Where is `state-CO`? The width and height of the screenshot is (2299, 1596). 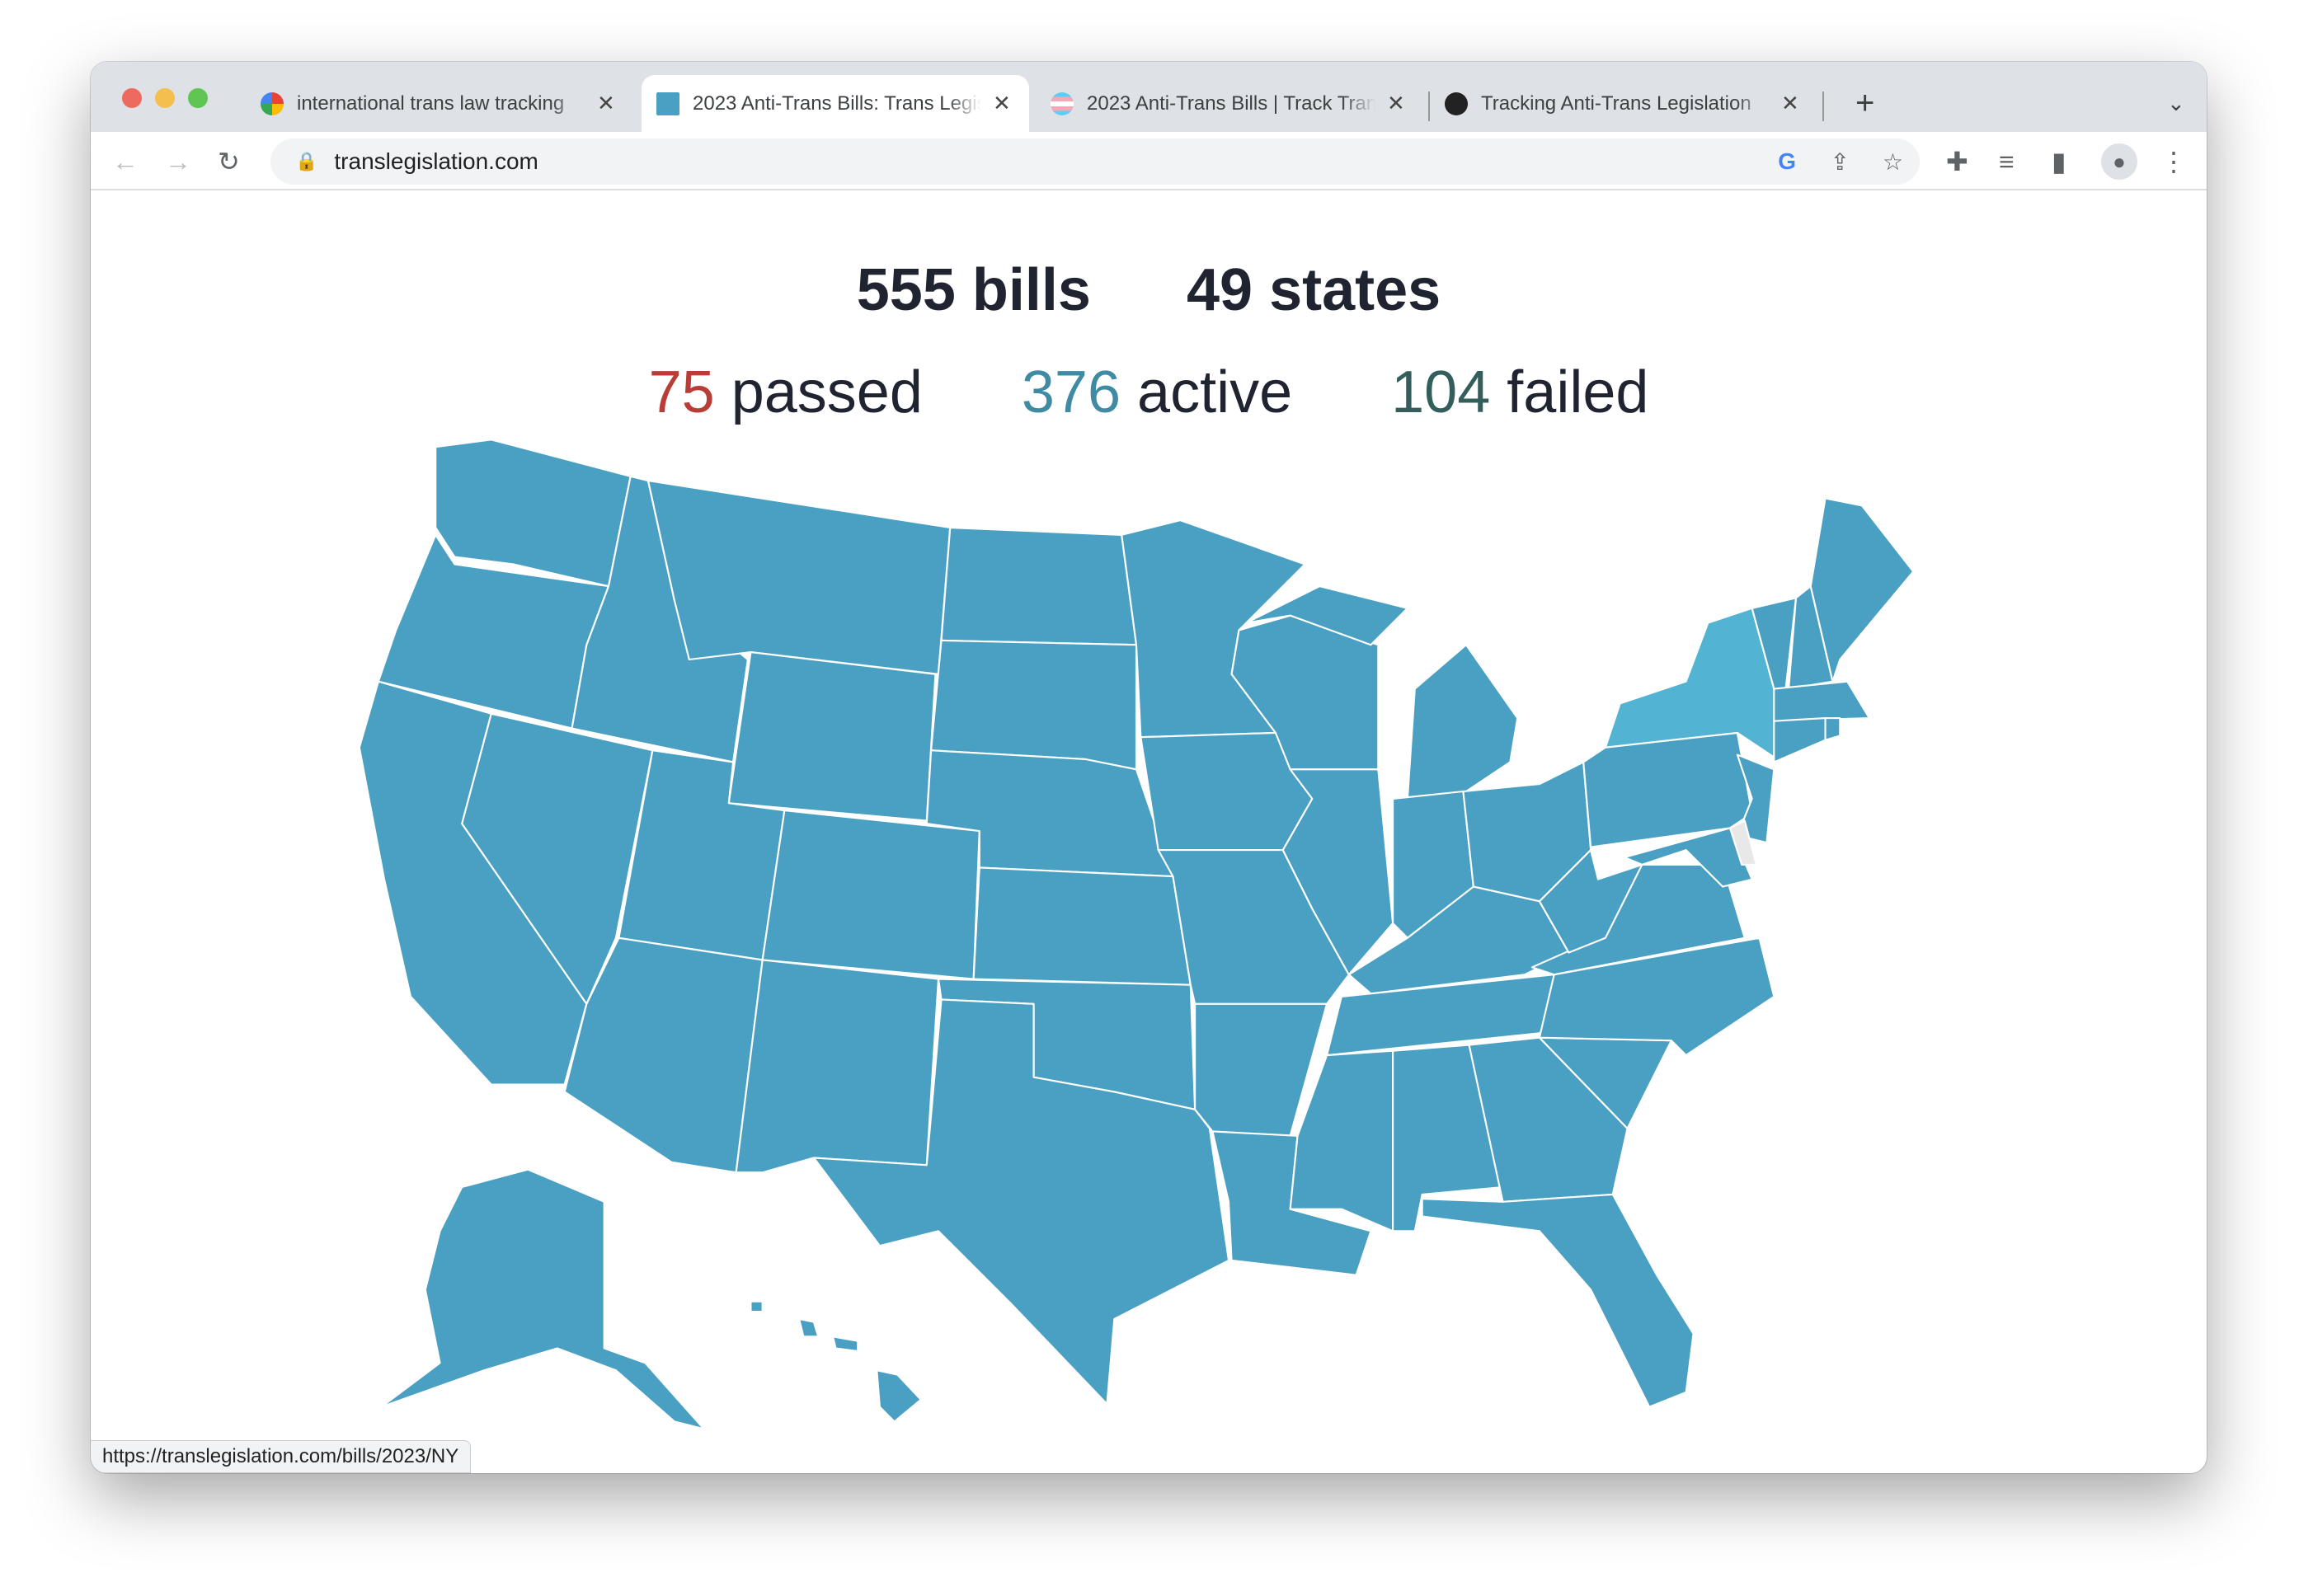 state-CO is located at coordinates (870, 895).